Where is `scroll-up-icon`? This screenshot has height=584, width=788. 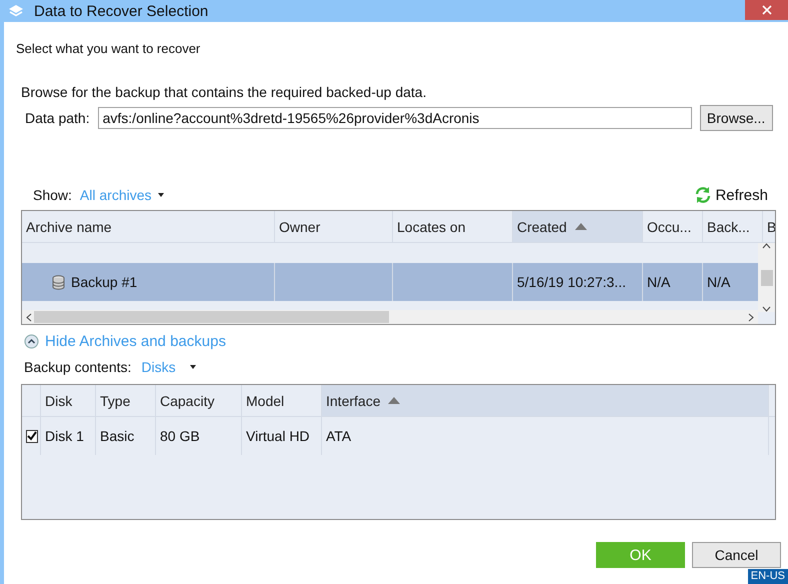 scroll-up-icon is located at coordinates (766, 246).